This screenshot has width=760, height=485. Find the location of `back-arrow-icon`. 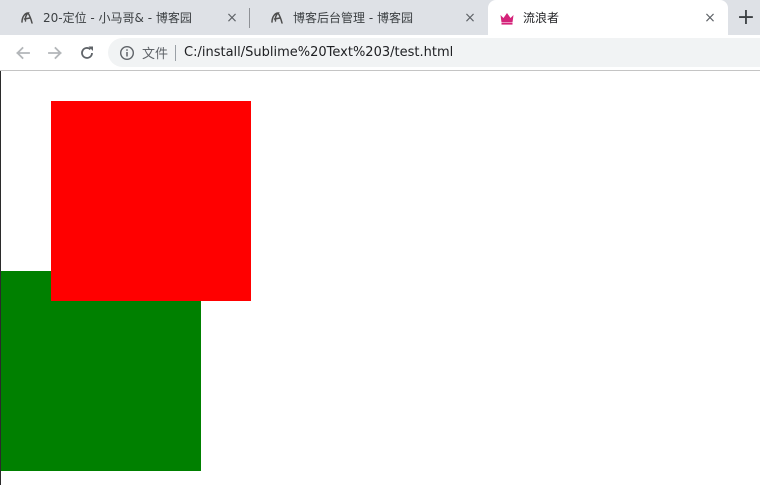

back-arrow-icon is located at coordinates (23, 53).